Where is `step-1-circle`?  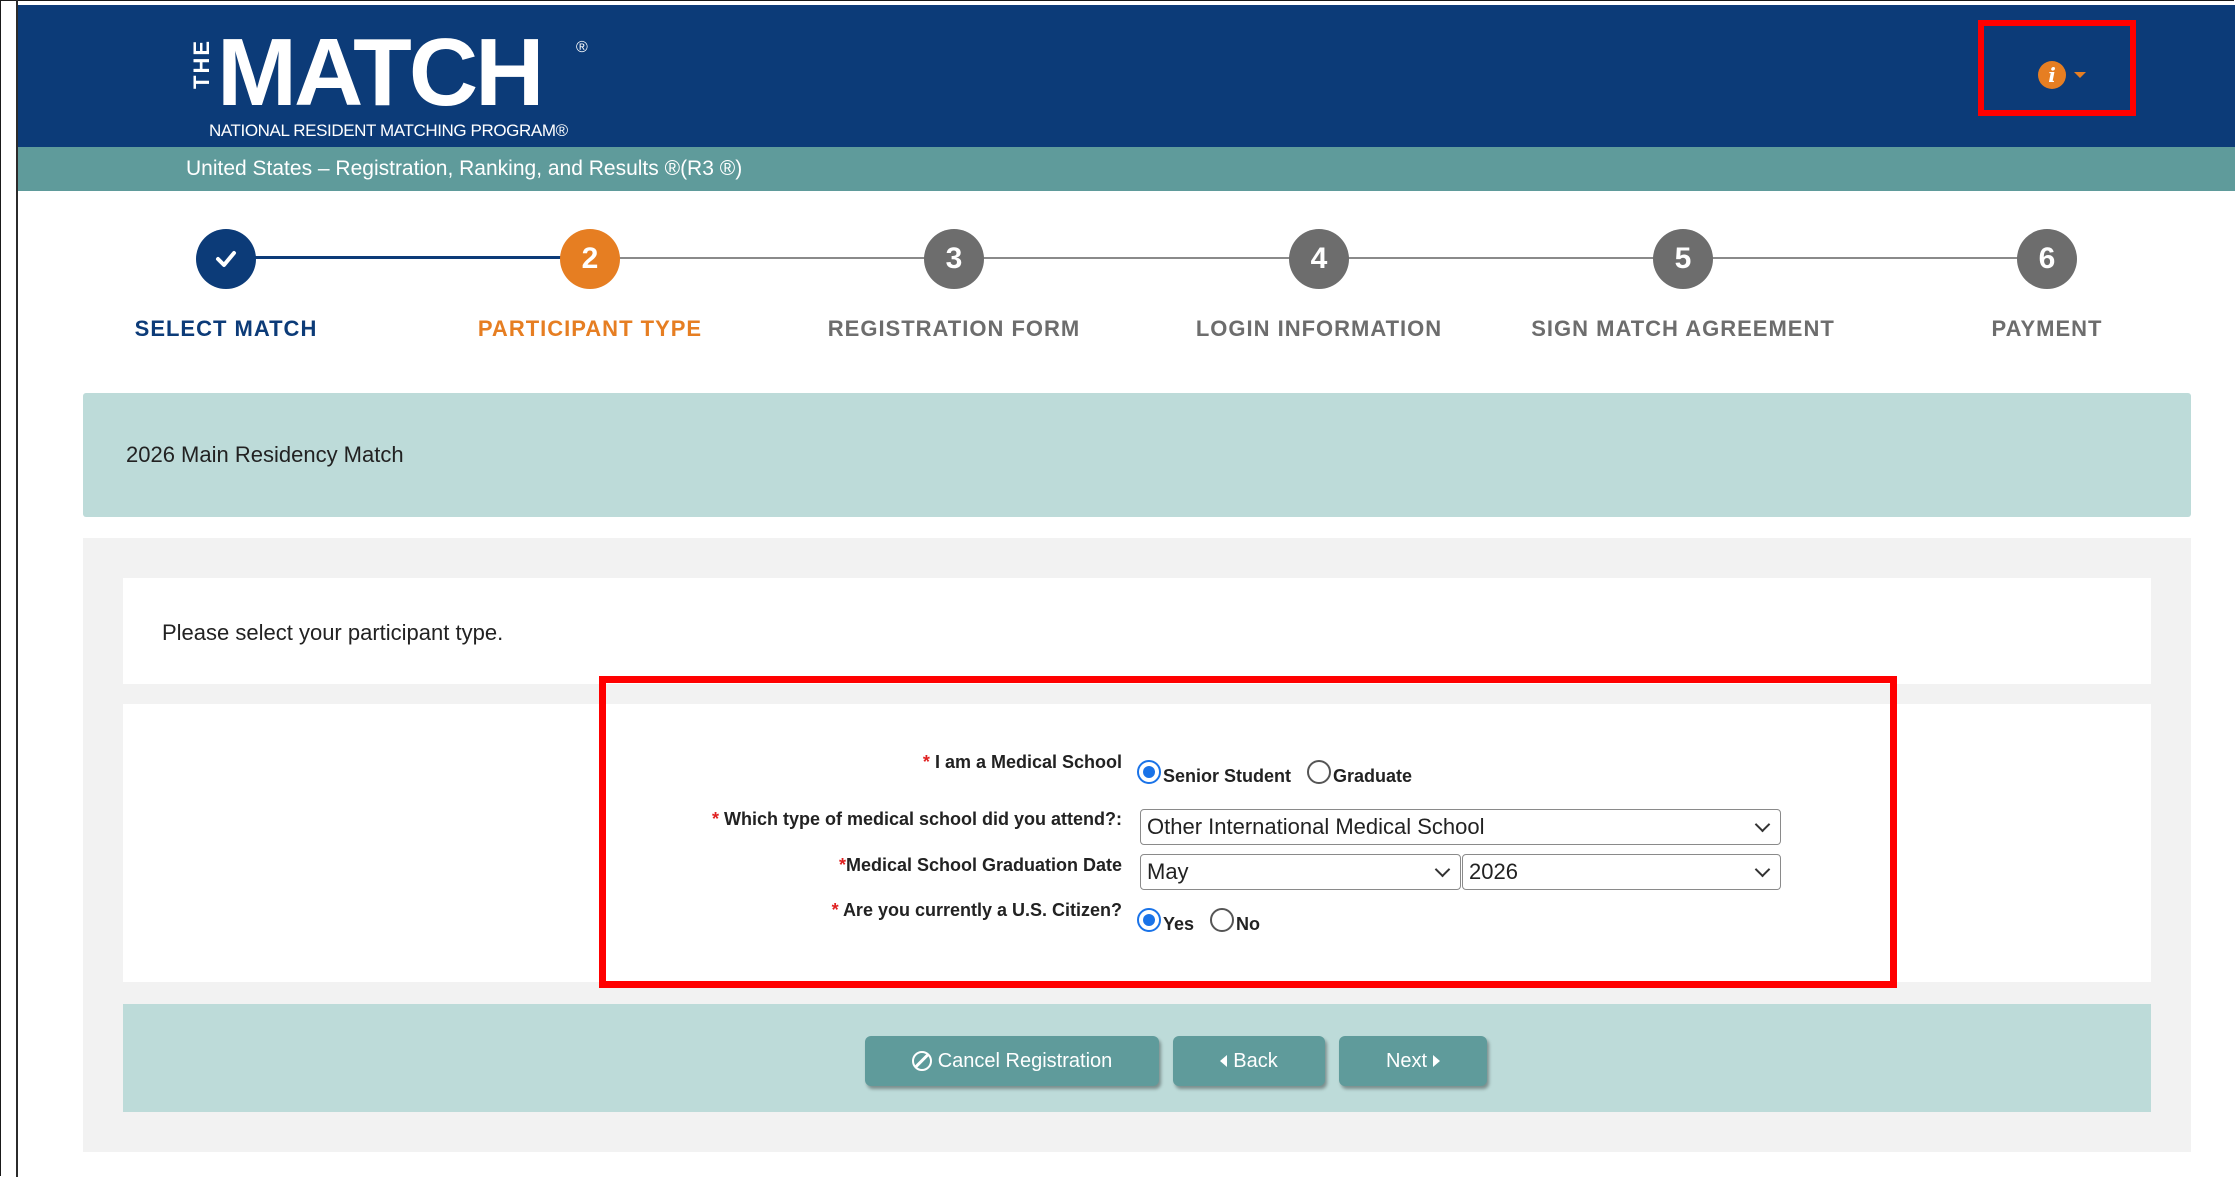
step-1-circle is located at coordinates (226, 259).